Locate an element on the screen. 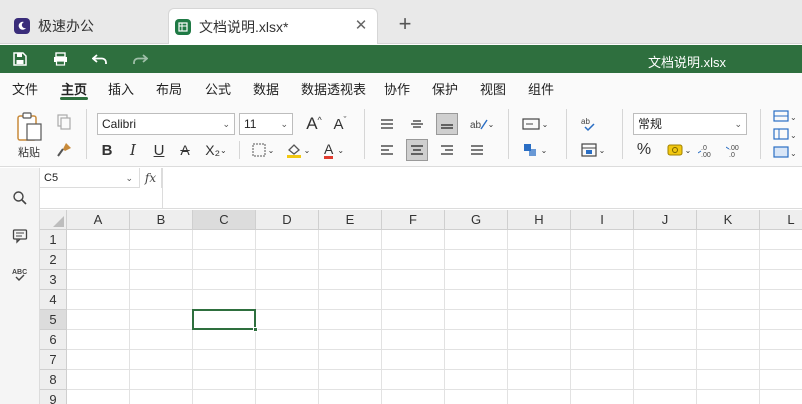 Image resolution: width=802 pixels, height=404 pixels. fill-color-button: ⌄ is located at coordinates (298, 150).